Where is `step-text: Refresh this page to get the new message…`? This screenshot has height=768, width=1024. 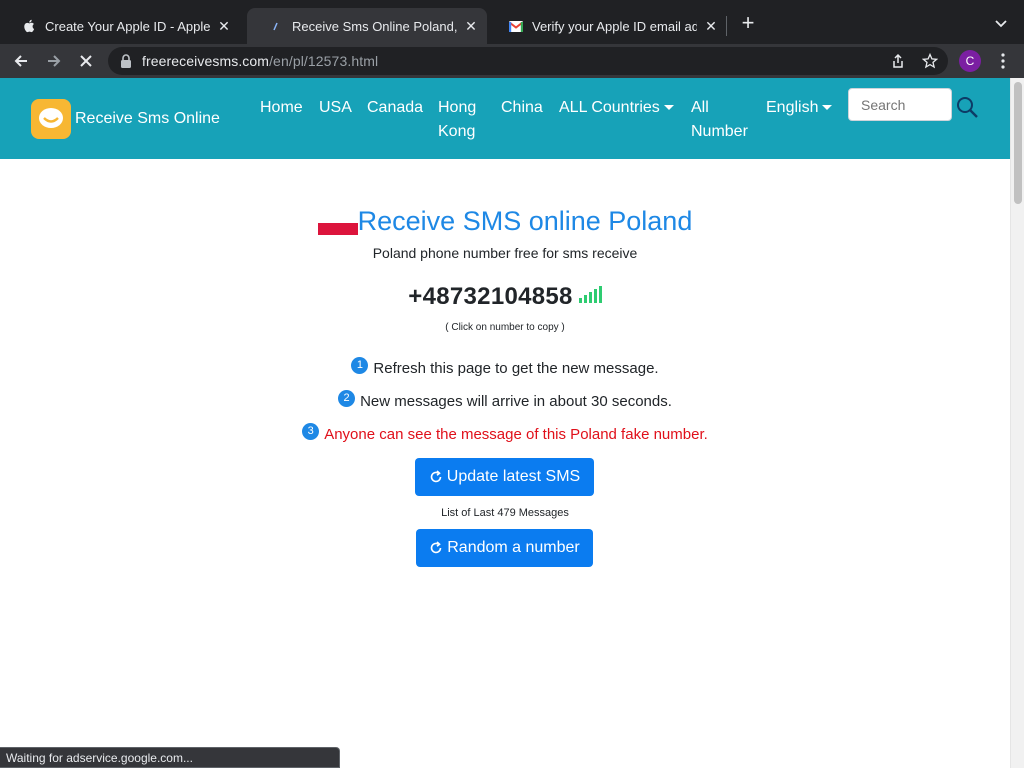
step-text: Refresh this page to get the new message… is located at coordinates (516, 368).